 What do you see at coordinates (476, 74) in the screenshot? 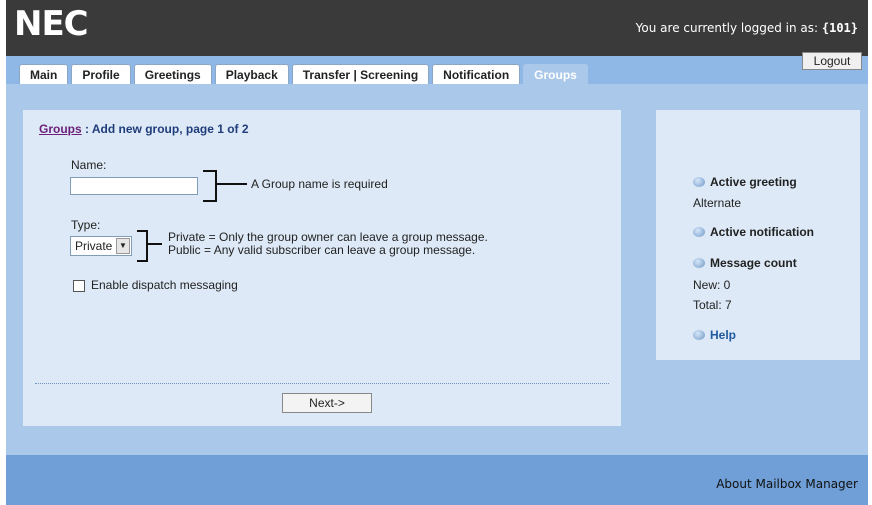
I see `tab-notification: Notification` at bounding box center [476, 74].